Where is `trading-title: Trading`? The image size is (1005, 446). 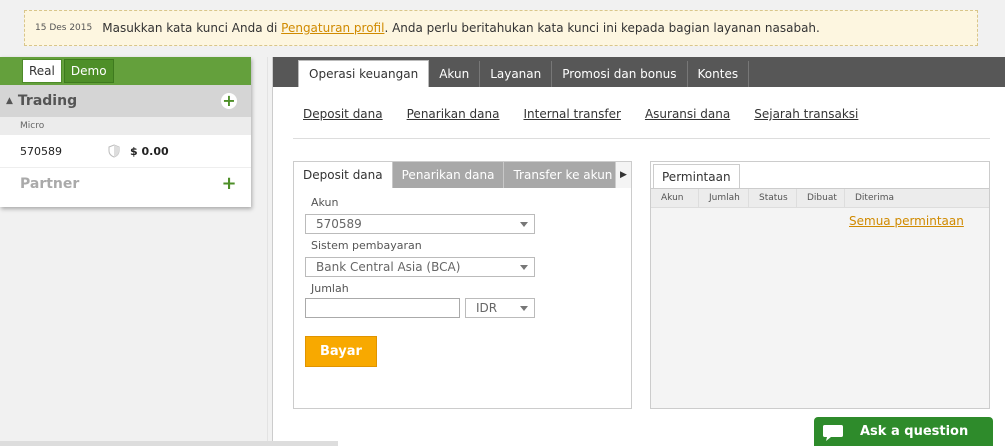 trading-title: Trading is located at coordinates (47, 101).